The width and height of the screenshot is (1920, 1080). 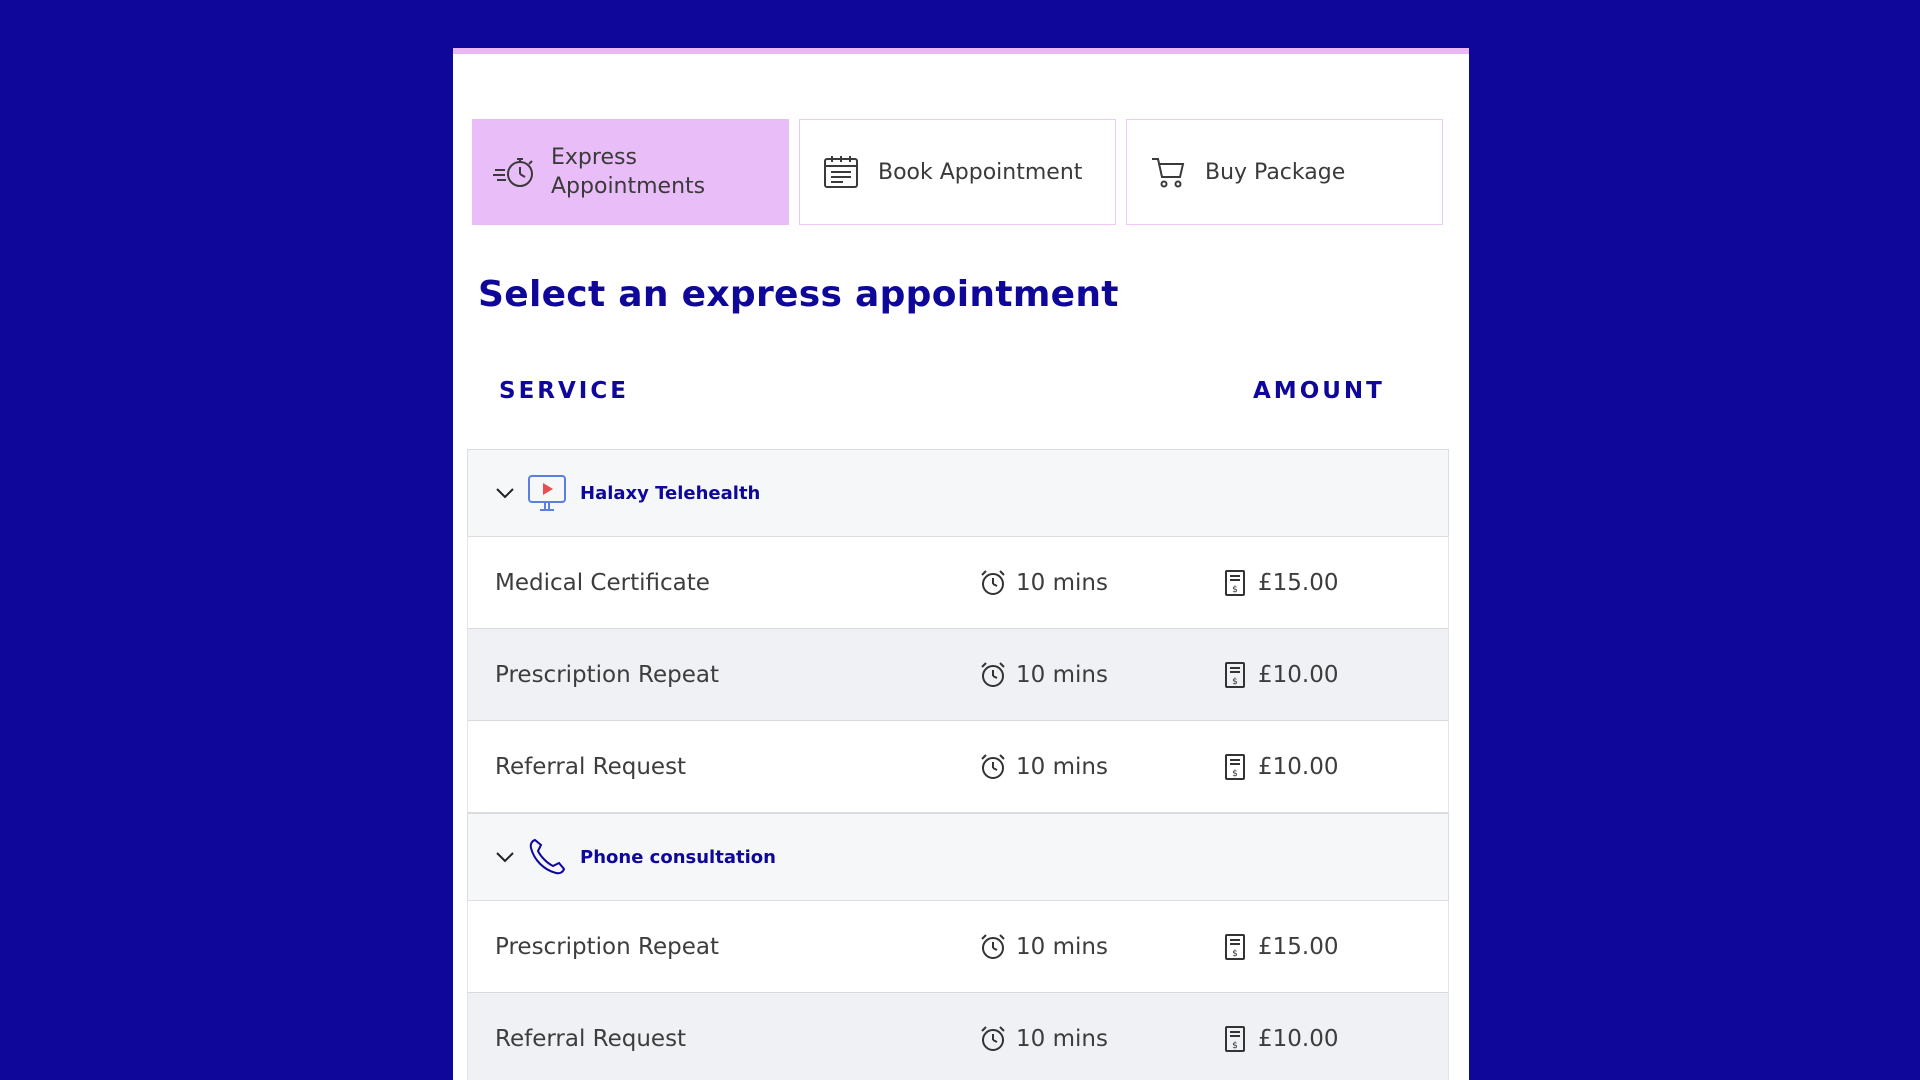 What do you see at coordinates (547, 493) in the screenshot?
I see `video-monitor-icon` at bounding box center [547, 493].